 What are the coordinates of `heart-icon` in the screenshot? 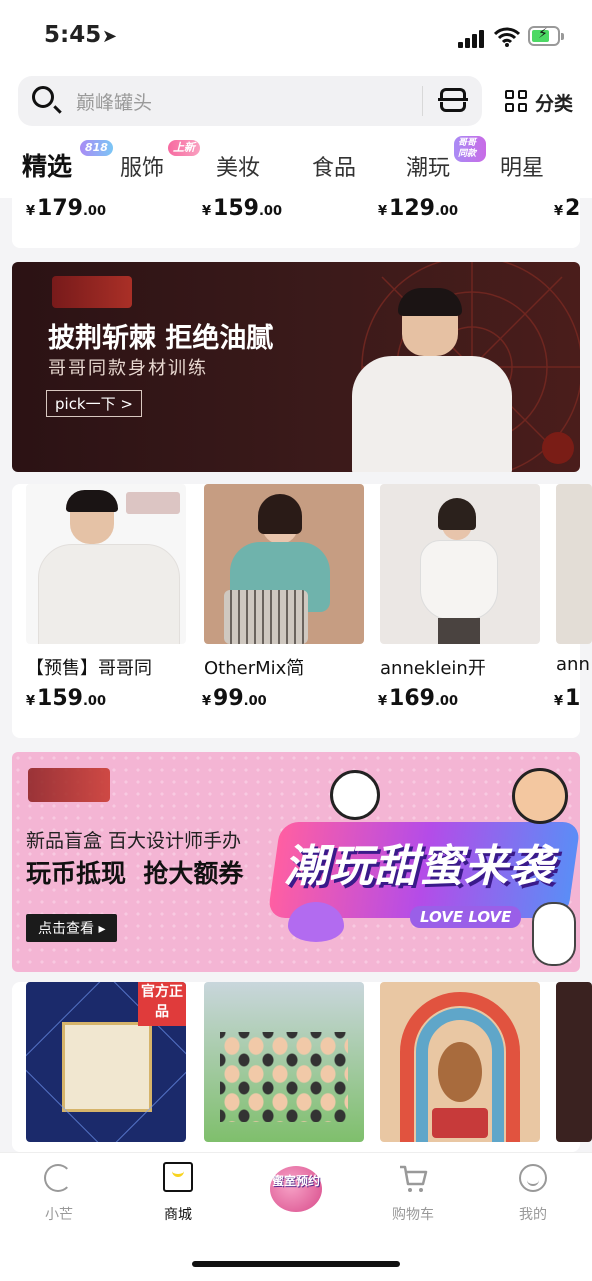 It's located at (316, 922).